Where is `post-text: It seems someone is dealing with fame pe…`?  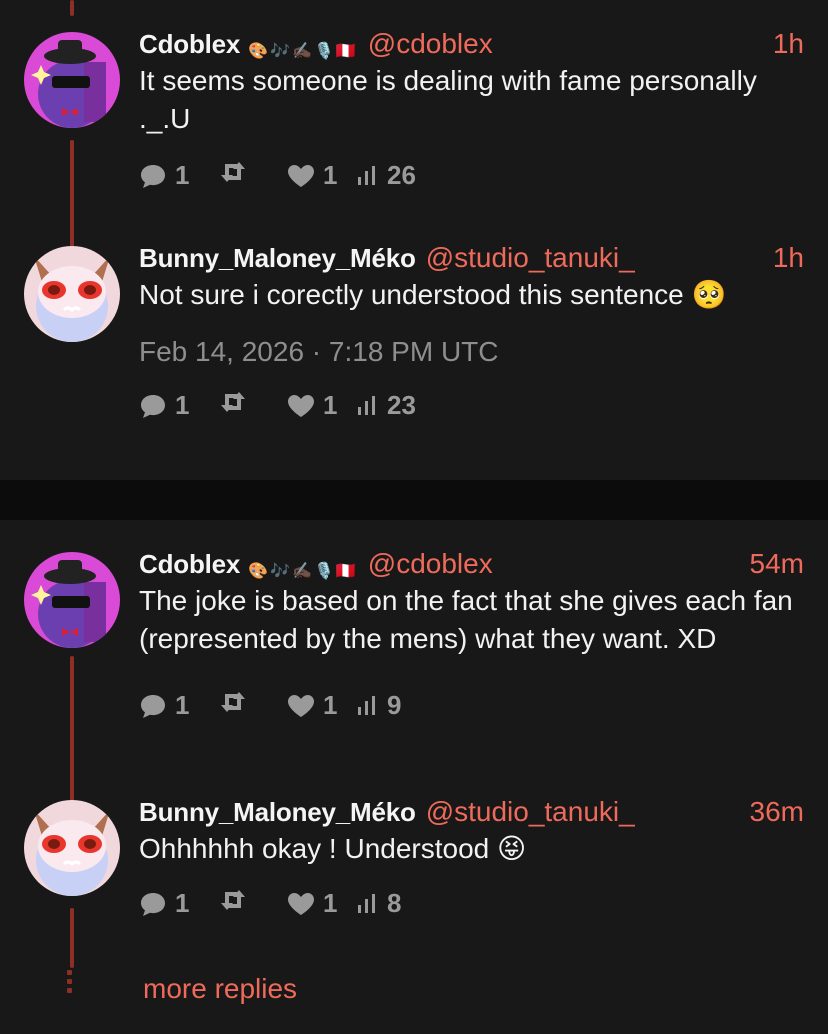 post-text: It seems someone is dealing with fame pe… is located at coordinates (448, 99).